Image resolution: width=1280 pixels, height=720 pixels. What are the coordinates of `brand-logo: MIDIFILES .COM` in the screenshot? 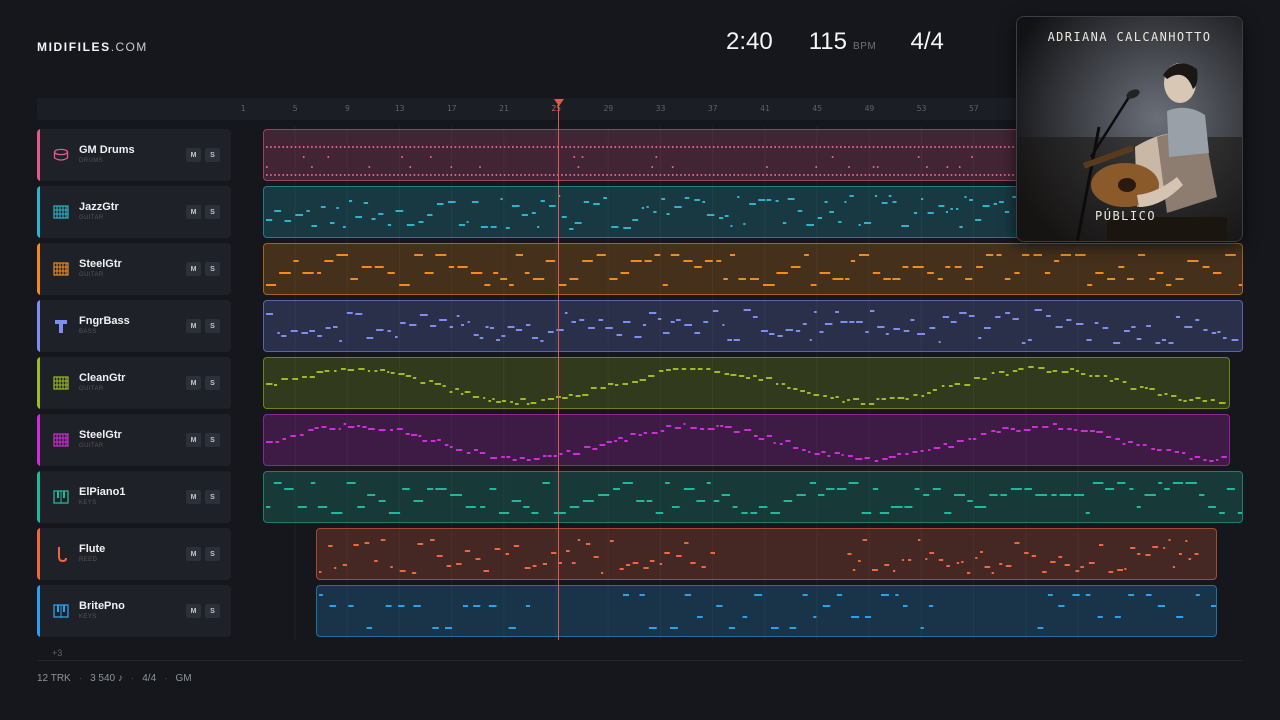 It's located at (92, 47).